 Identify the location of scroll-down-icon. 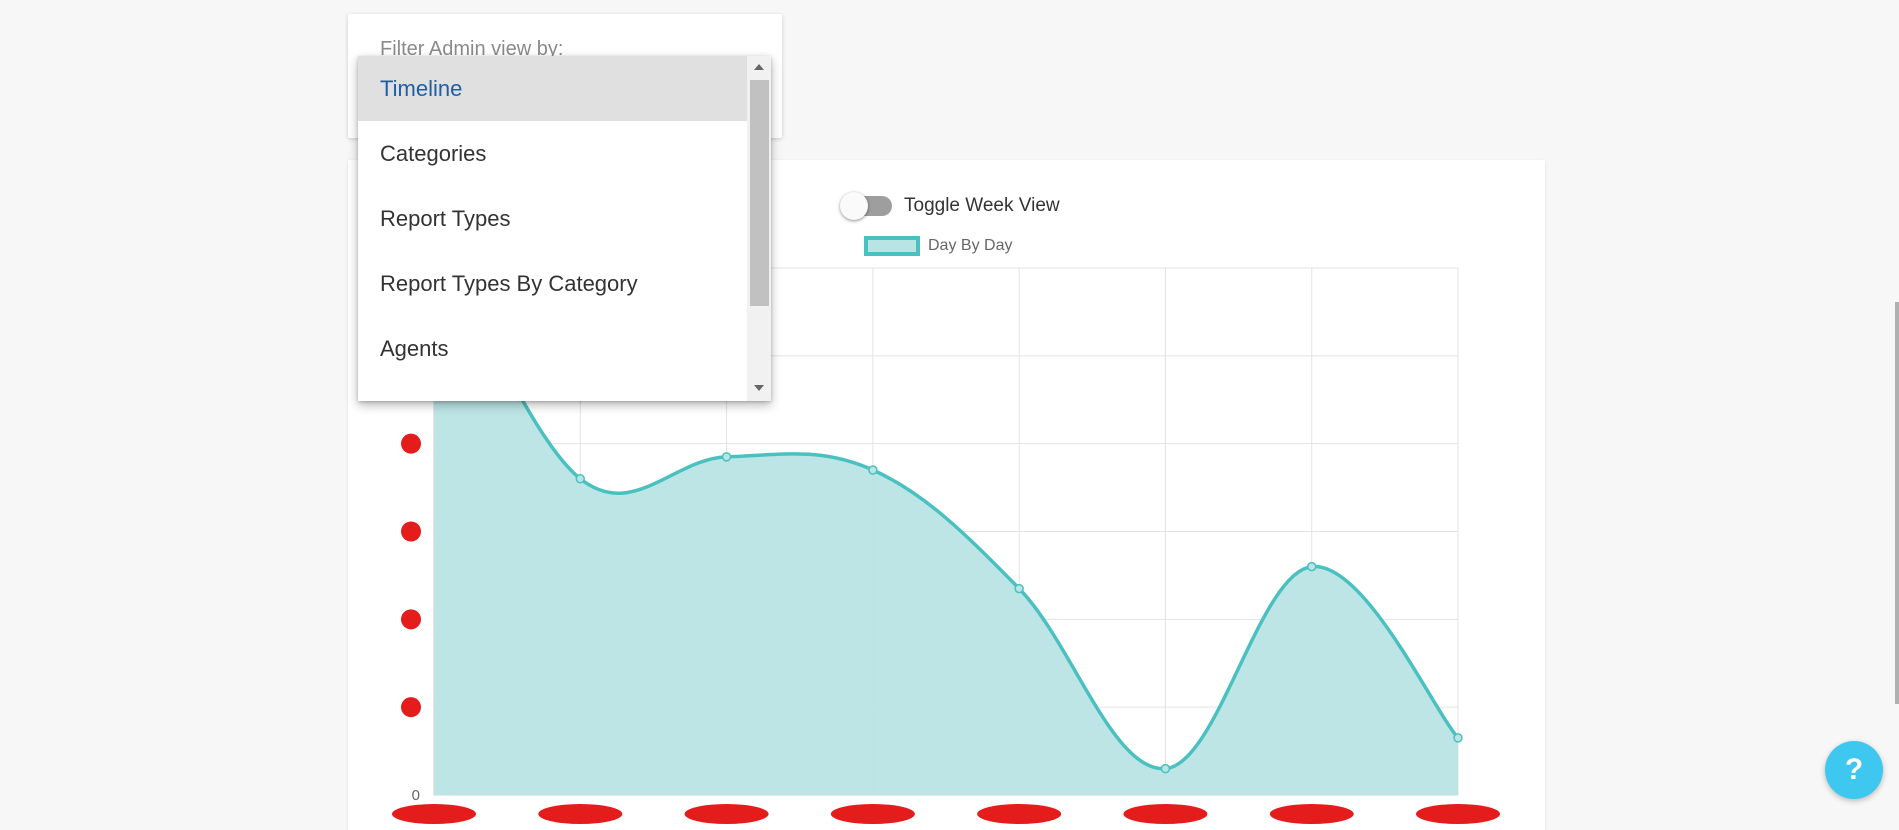
(759, 388).